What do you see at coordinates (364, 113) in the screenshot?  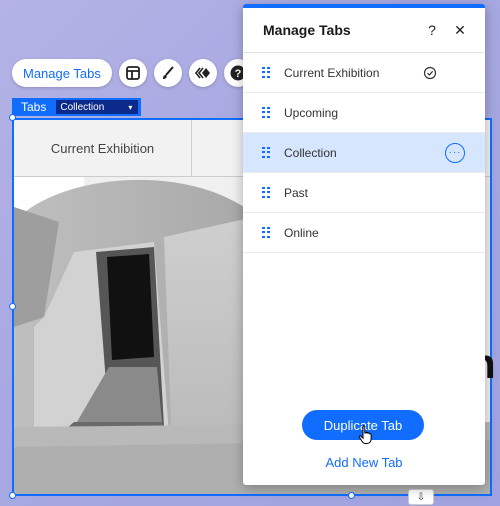 I see `tab-row-upcoming: Upcoming` at bounding box center [364, 113].